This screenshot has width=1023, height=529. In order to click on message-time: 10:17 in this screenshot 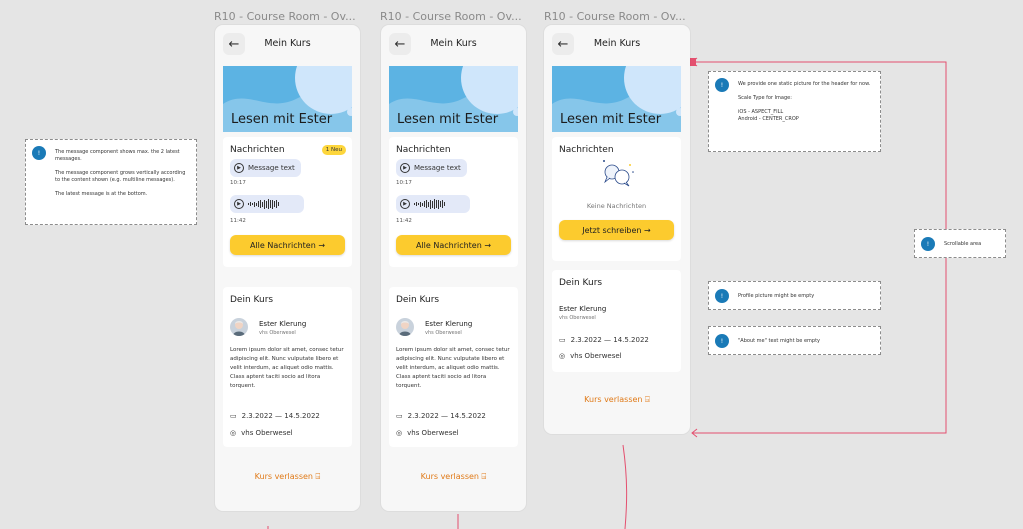, I will do `click(404, 183)`.